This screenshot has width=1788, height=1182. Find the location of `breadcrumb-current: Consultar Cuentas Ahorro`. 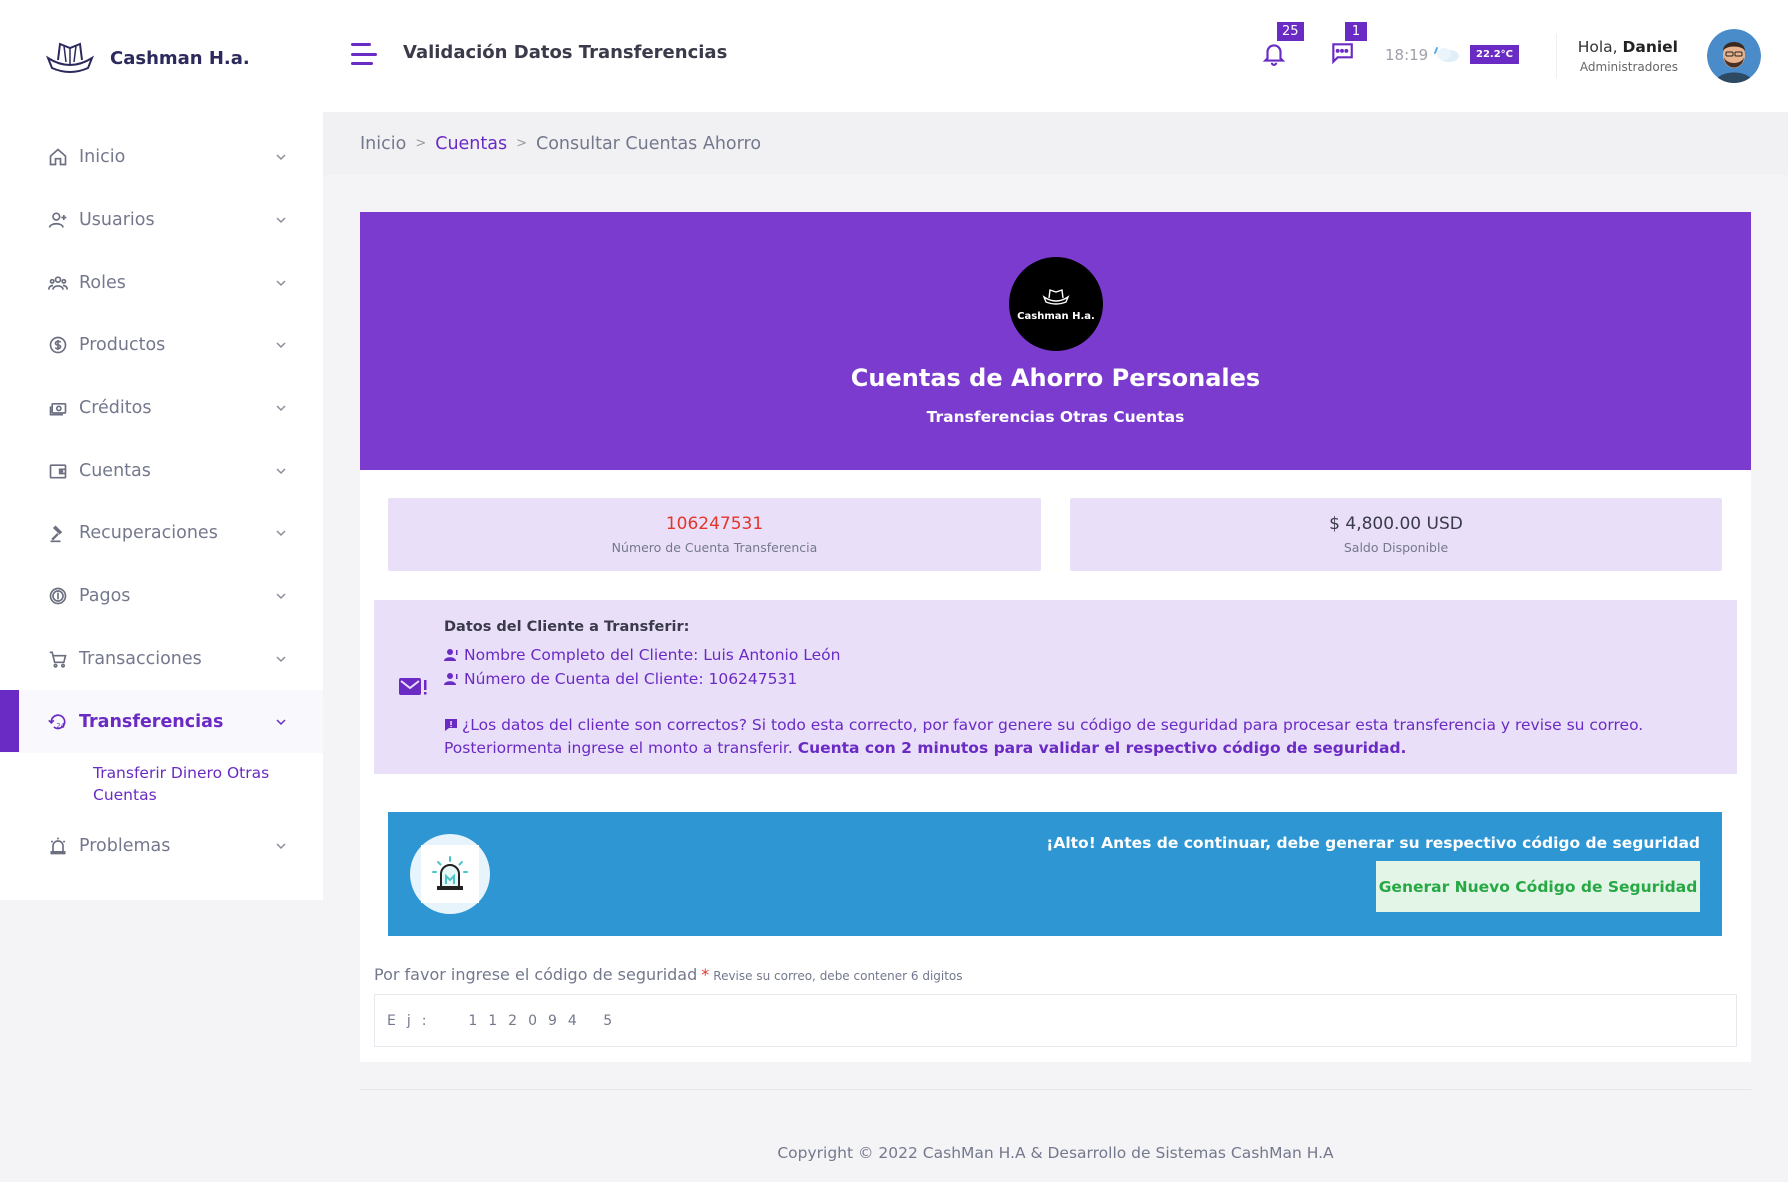

breadcrumb-current: Consultar Cuentas Ahorro is located at coordinates (649, 143).